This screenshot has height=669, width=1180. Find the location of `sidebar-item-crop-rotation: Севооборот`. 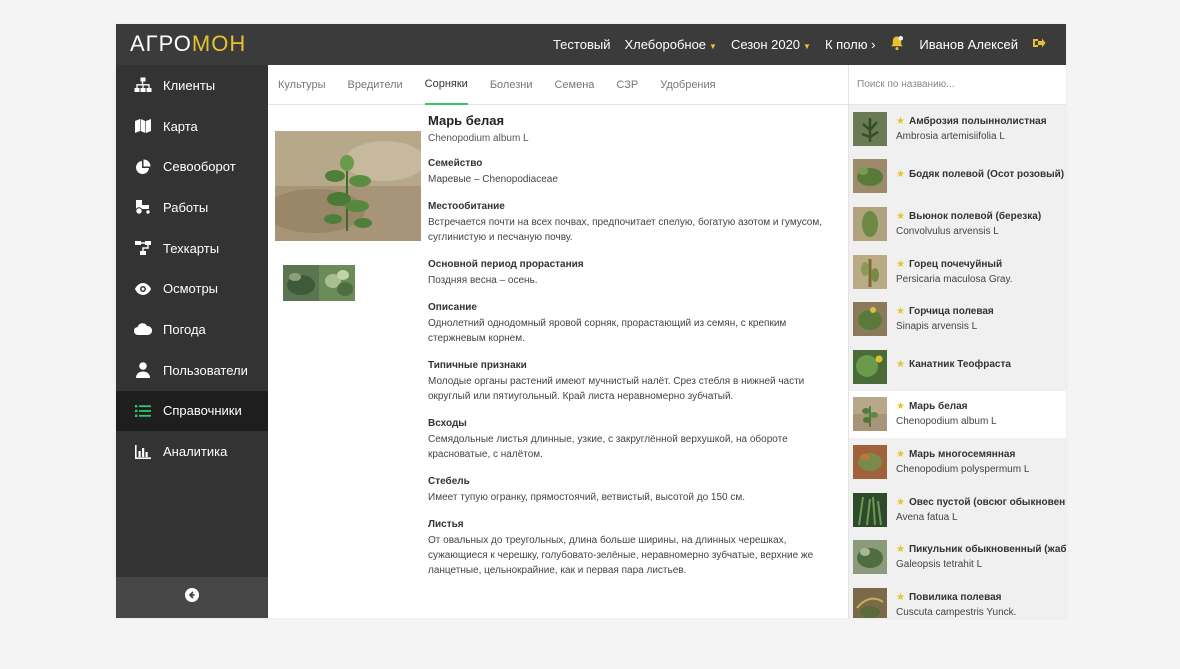

sidebar-item-crop-rotation: Севооборот is located at coordinates (192, 166).